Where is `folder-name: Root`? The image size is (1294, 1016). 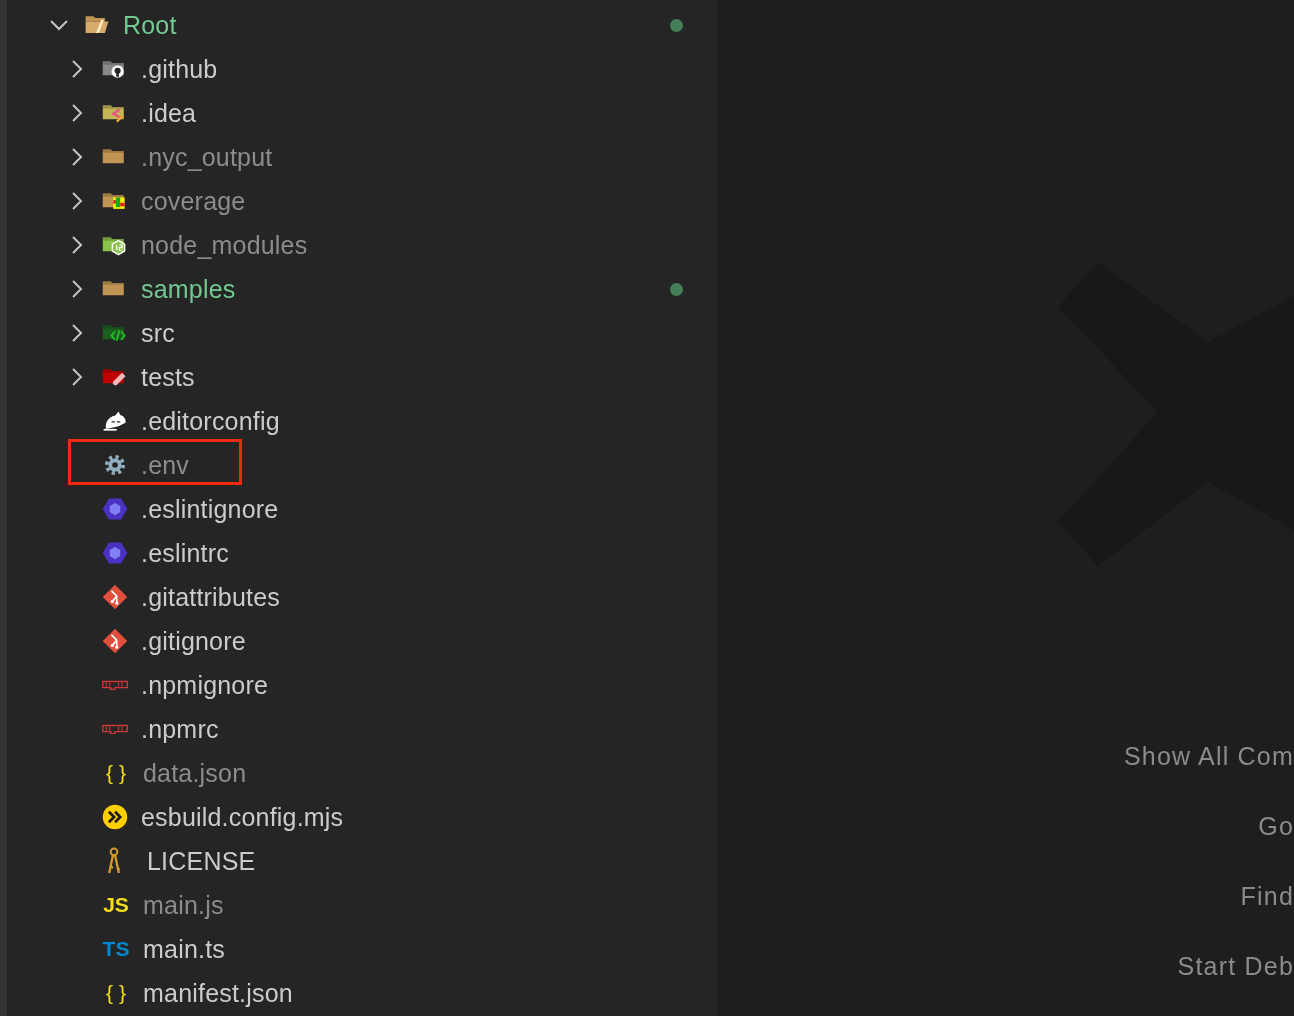
folder-name: Root is located at coordinates (150, 25).